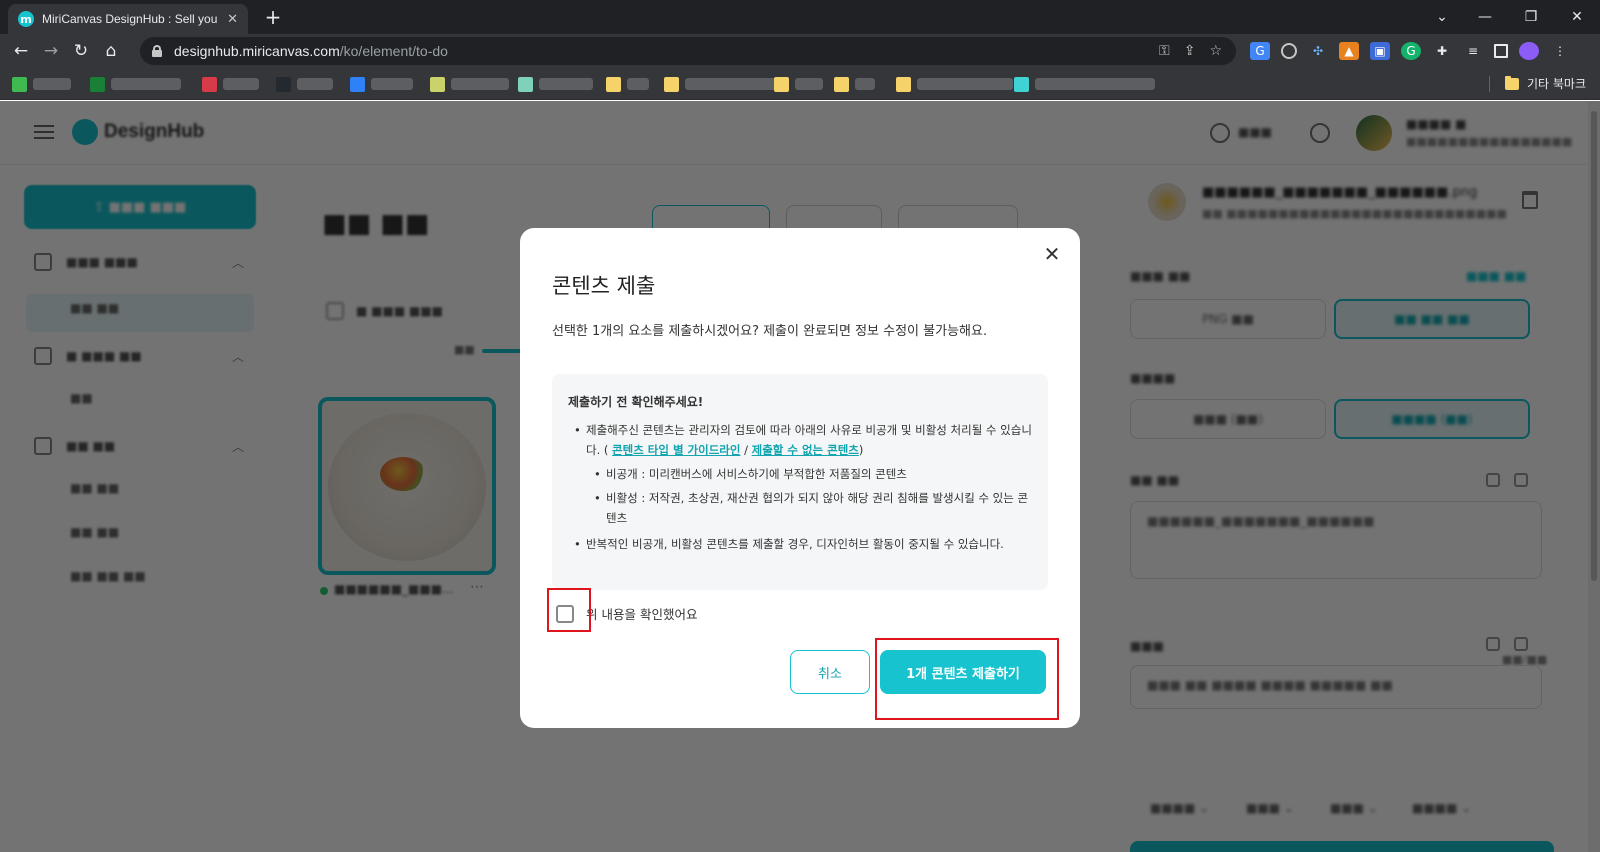  What do you see at coordinates (1260, 51) in the screenshot?
I see `translate-extension-icon: G` at bounding box center [1260, 51].